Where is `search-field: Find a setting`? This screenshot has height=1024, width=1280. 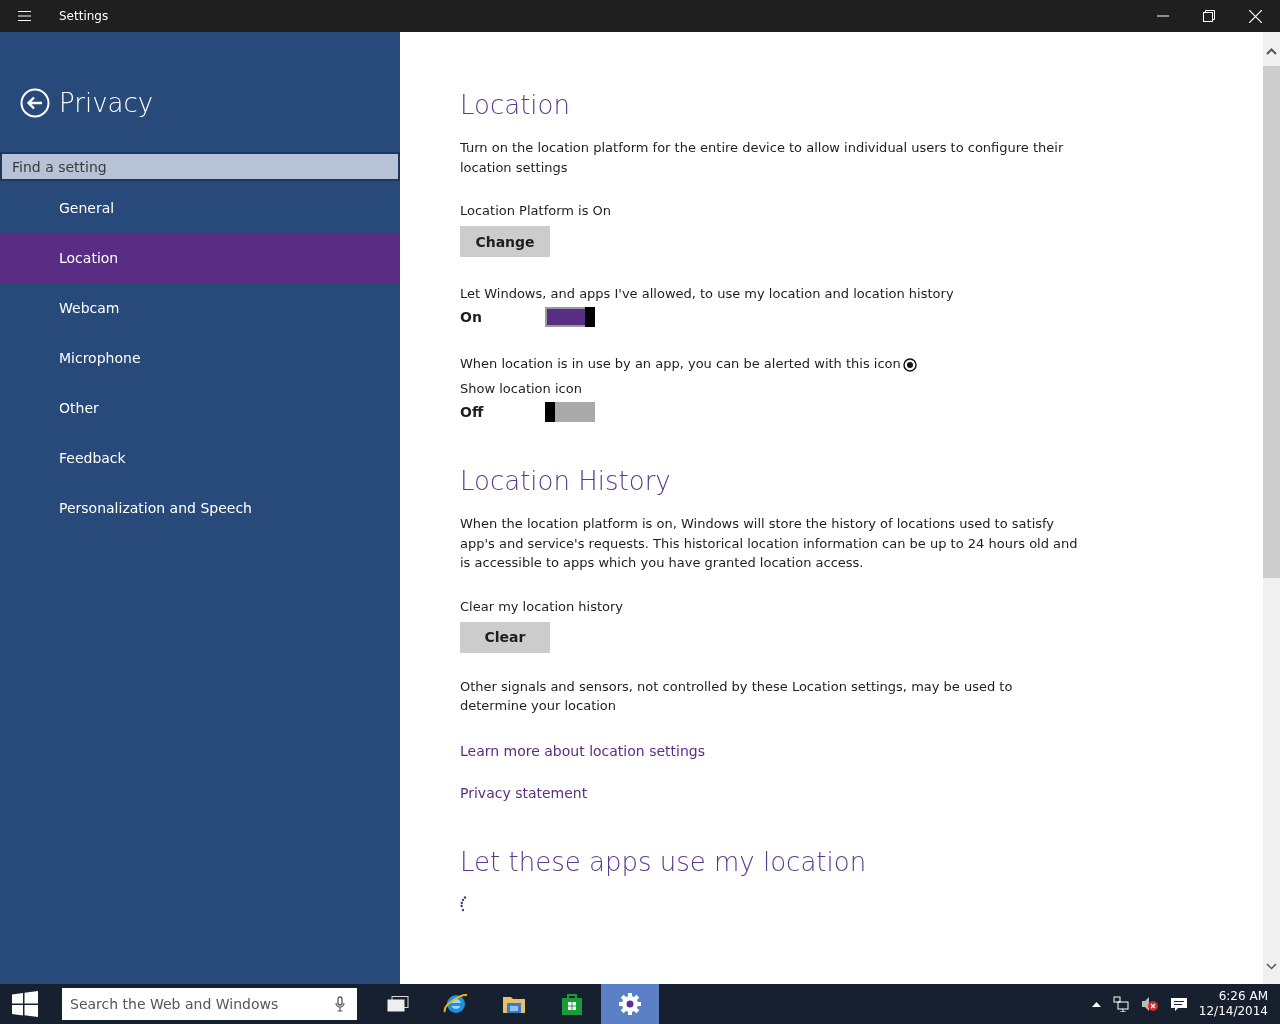
search-field: Find a setting is located at coordinates (200, 166).